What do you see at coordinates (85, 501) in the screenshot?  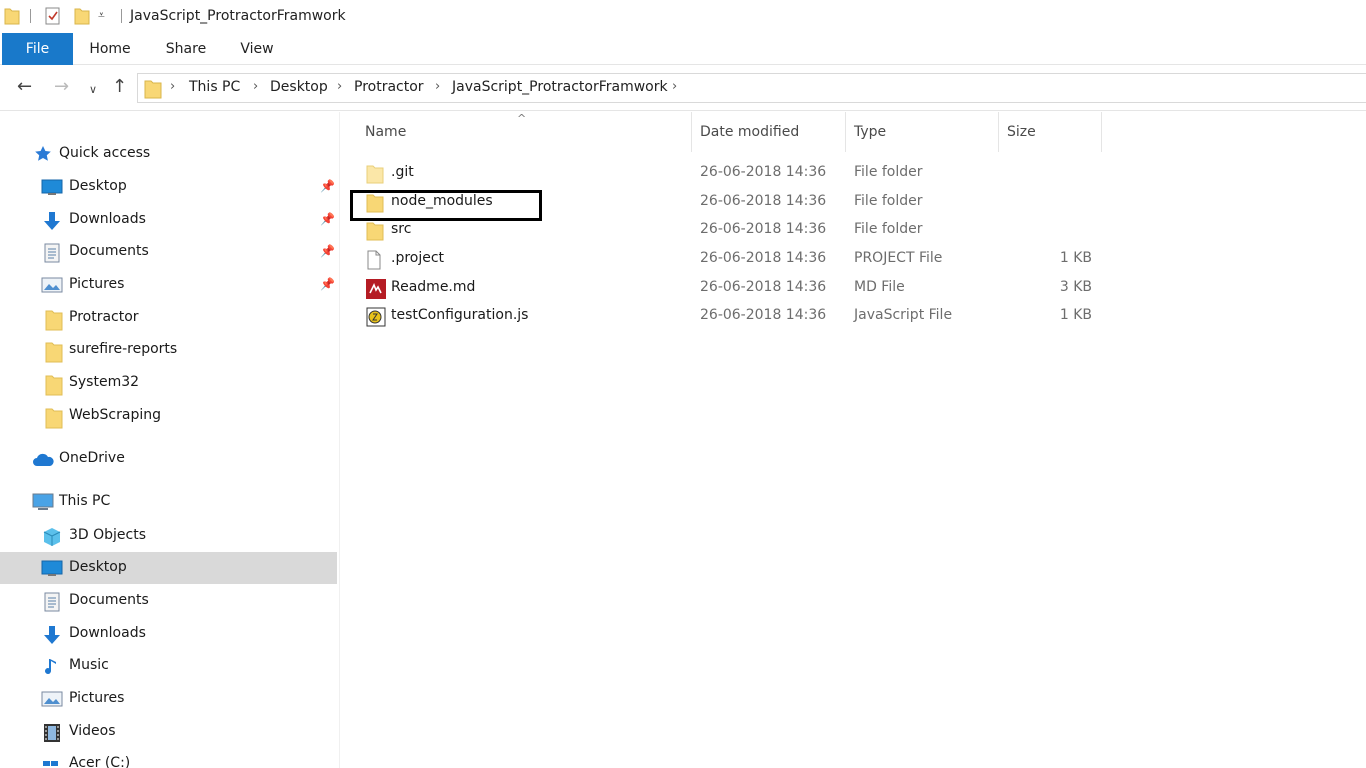 I see `sidebar-item-label: This PC` at bounding box center [85, 501].